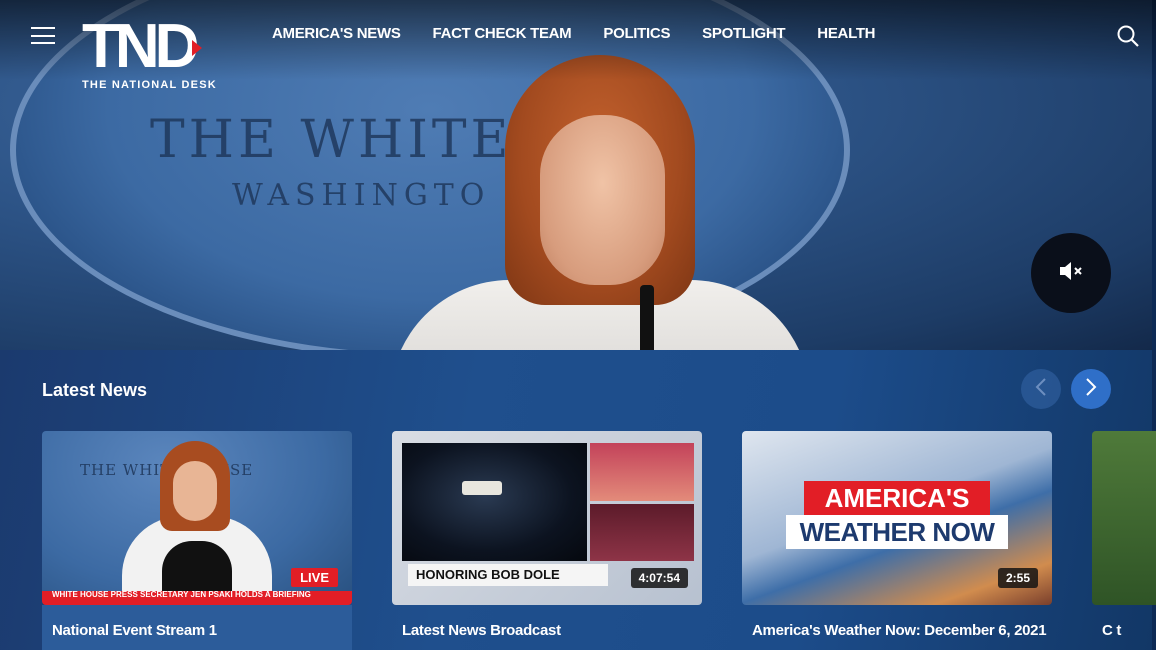 The height and width of the screenshot is (650, 1156). What do you see at coordinates (314, 577) in the screenshot?
I see `live-badge: LIVE` at bounding box center [314, 577].